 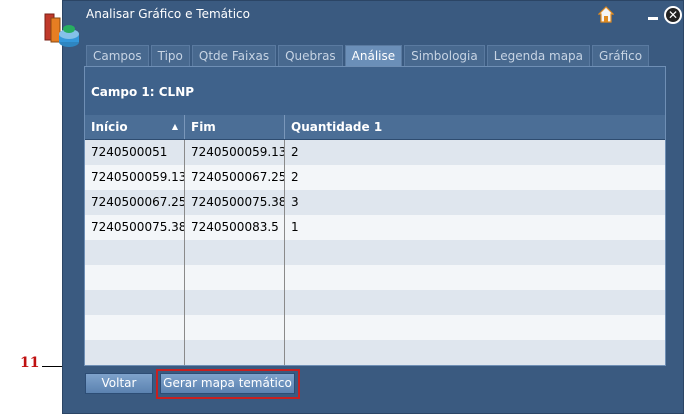 I want to click on cell-fim: 7240500083.5, so click(x=235, y=227).